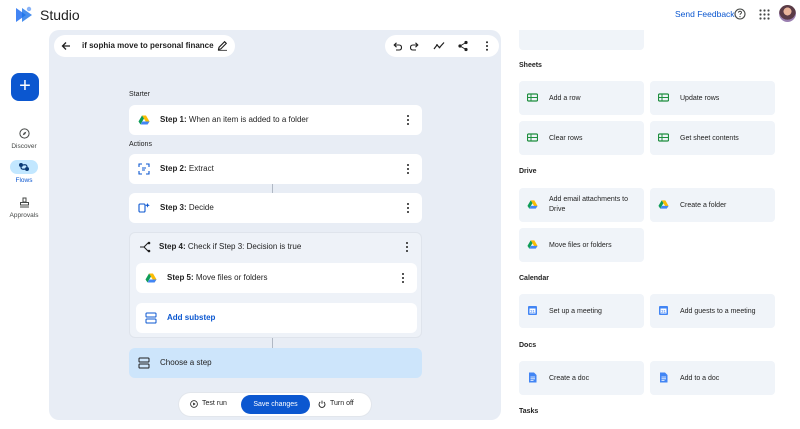 This screenshot has height=429, width=800. What do you see at coordinates (705, 14) in the screenshot?
I see `send-feedback-link: Send Feedback` at bounding box center [705, 14].